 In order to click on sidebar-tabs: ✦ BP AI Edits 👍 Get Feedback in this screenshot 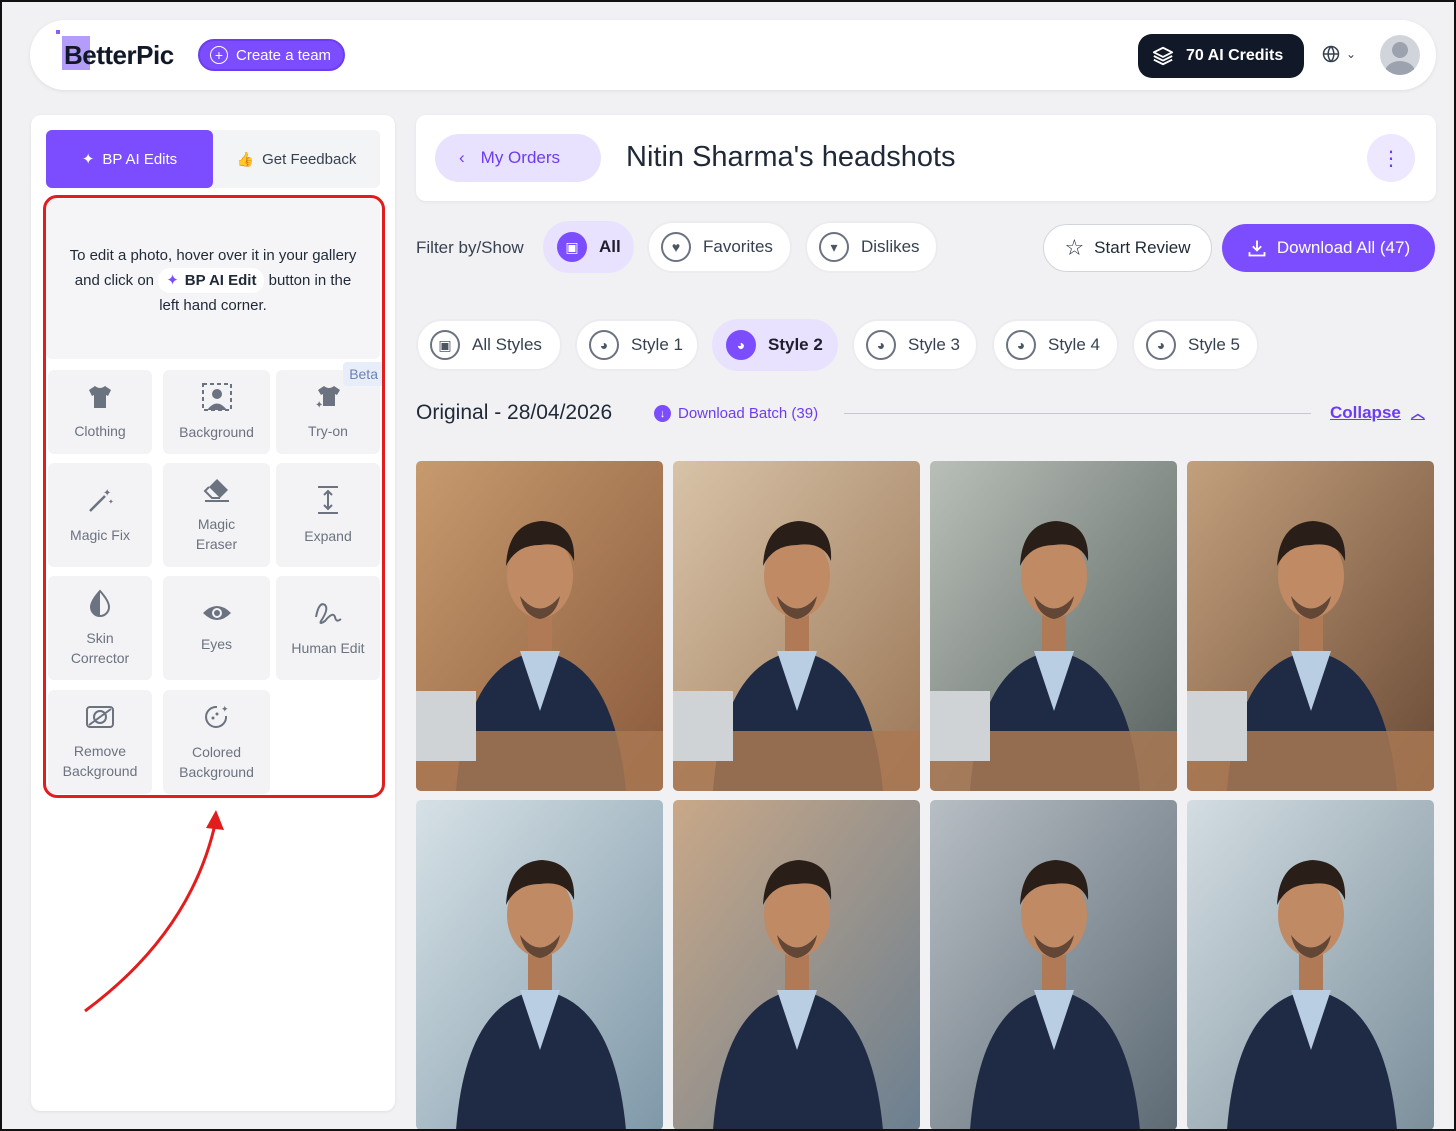, I will do `click(213, 159)`.